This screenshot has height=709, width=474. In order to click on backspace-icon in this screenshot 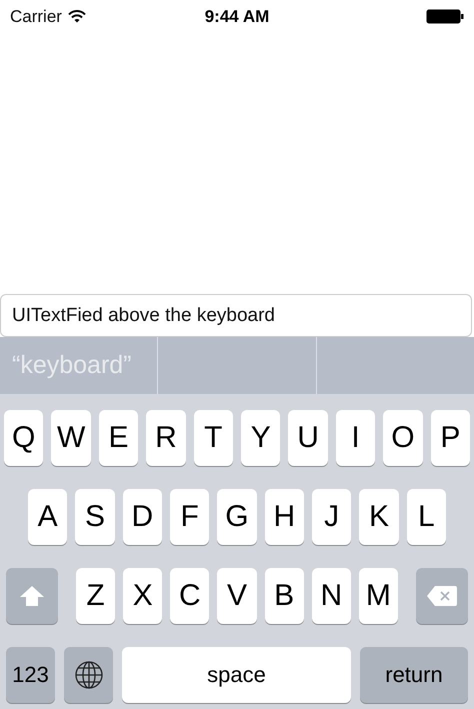, I will do `click(442, 596)`.